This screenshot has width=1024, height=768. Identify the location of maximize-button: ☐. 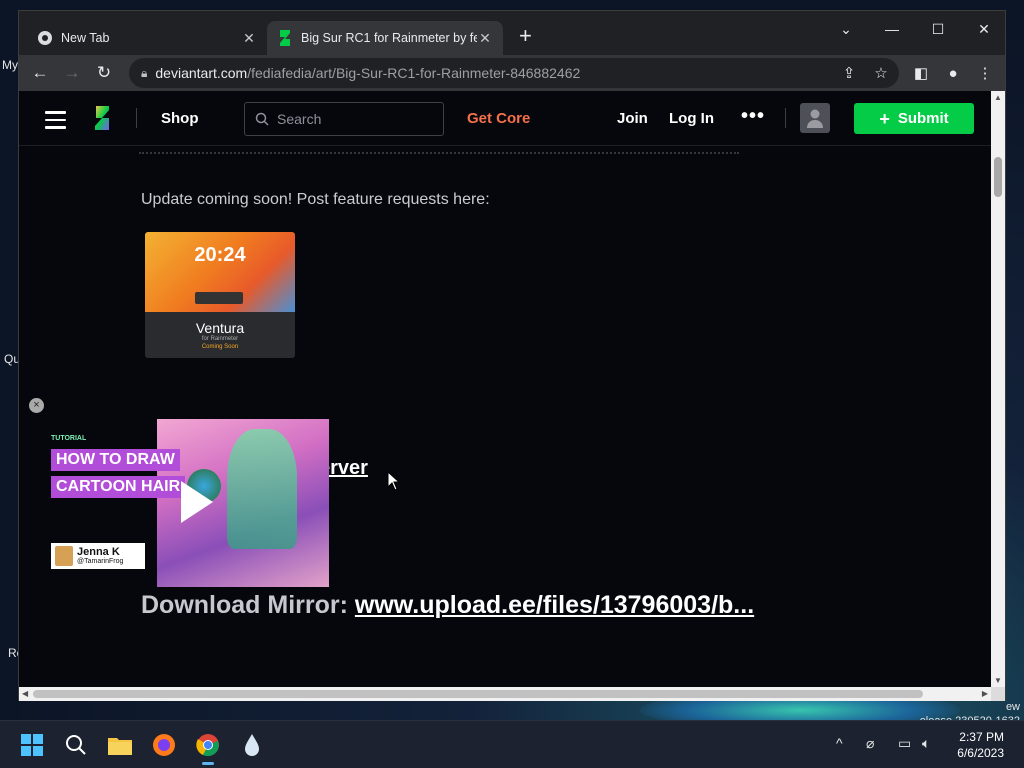
(938, 29).